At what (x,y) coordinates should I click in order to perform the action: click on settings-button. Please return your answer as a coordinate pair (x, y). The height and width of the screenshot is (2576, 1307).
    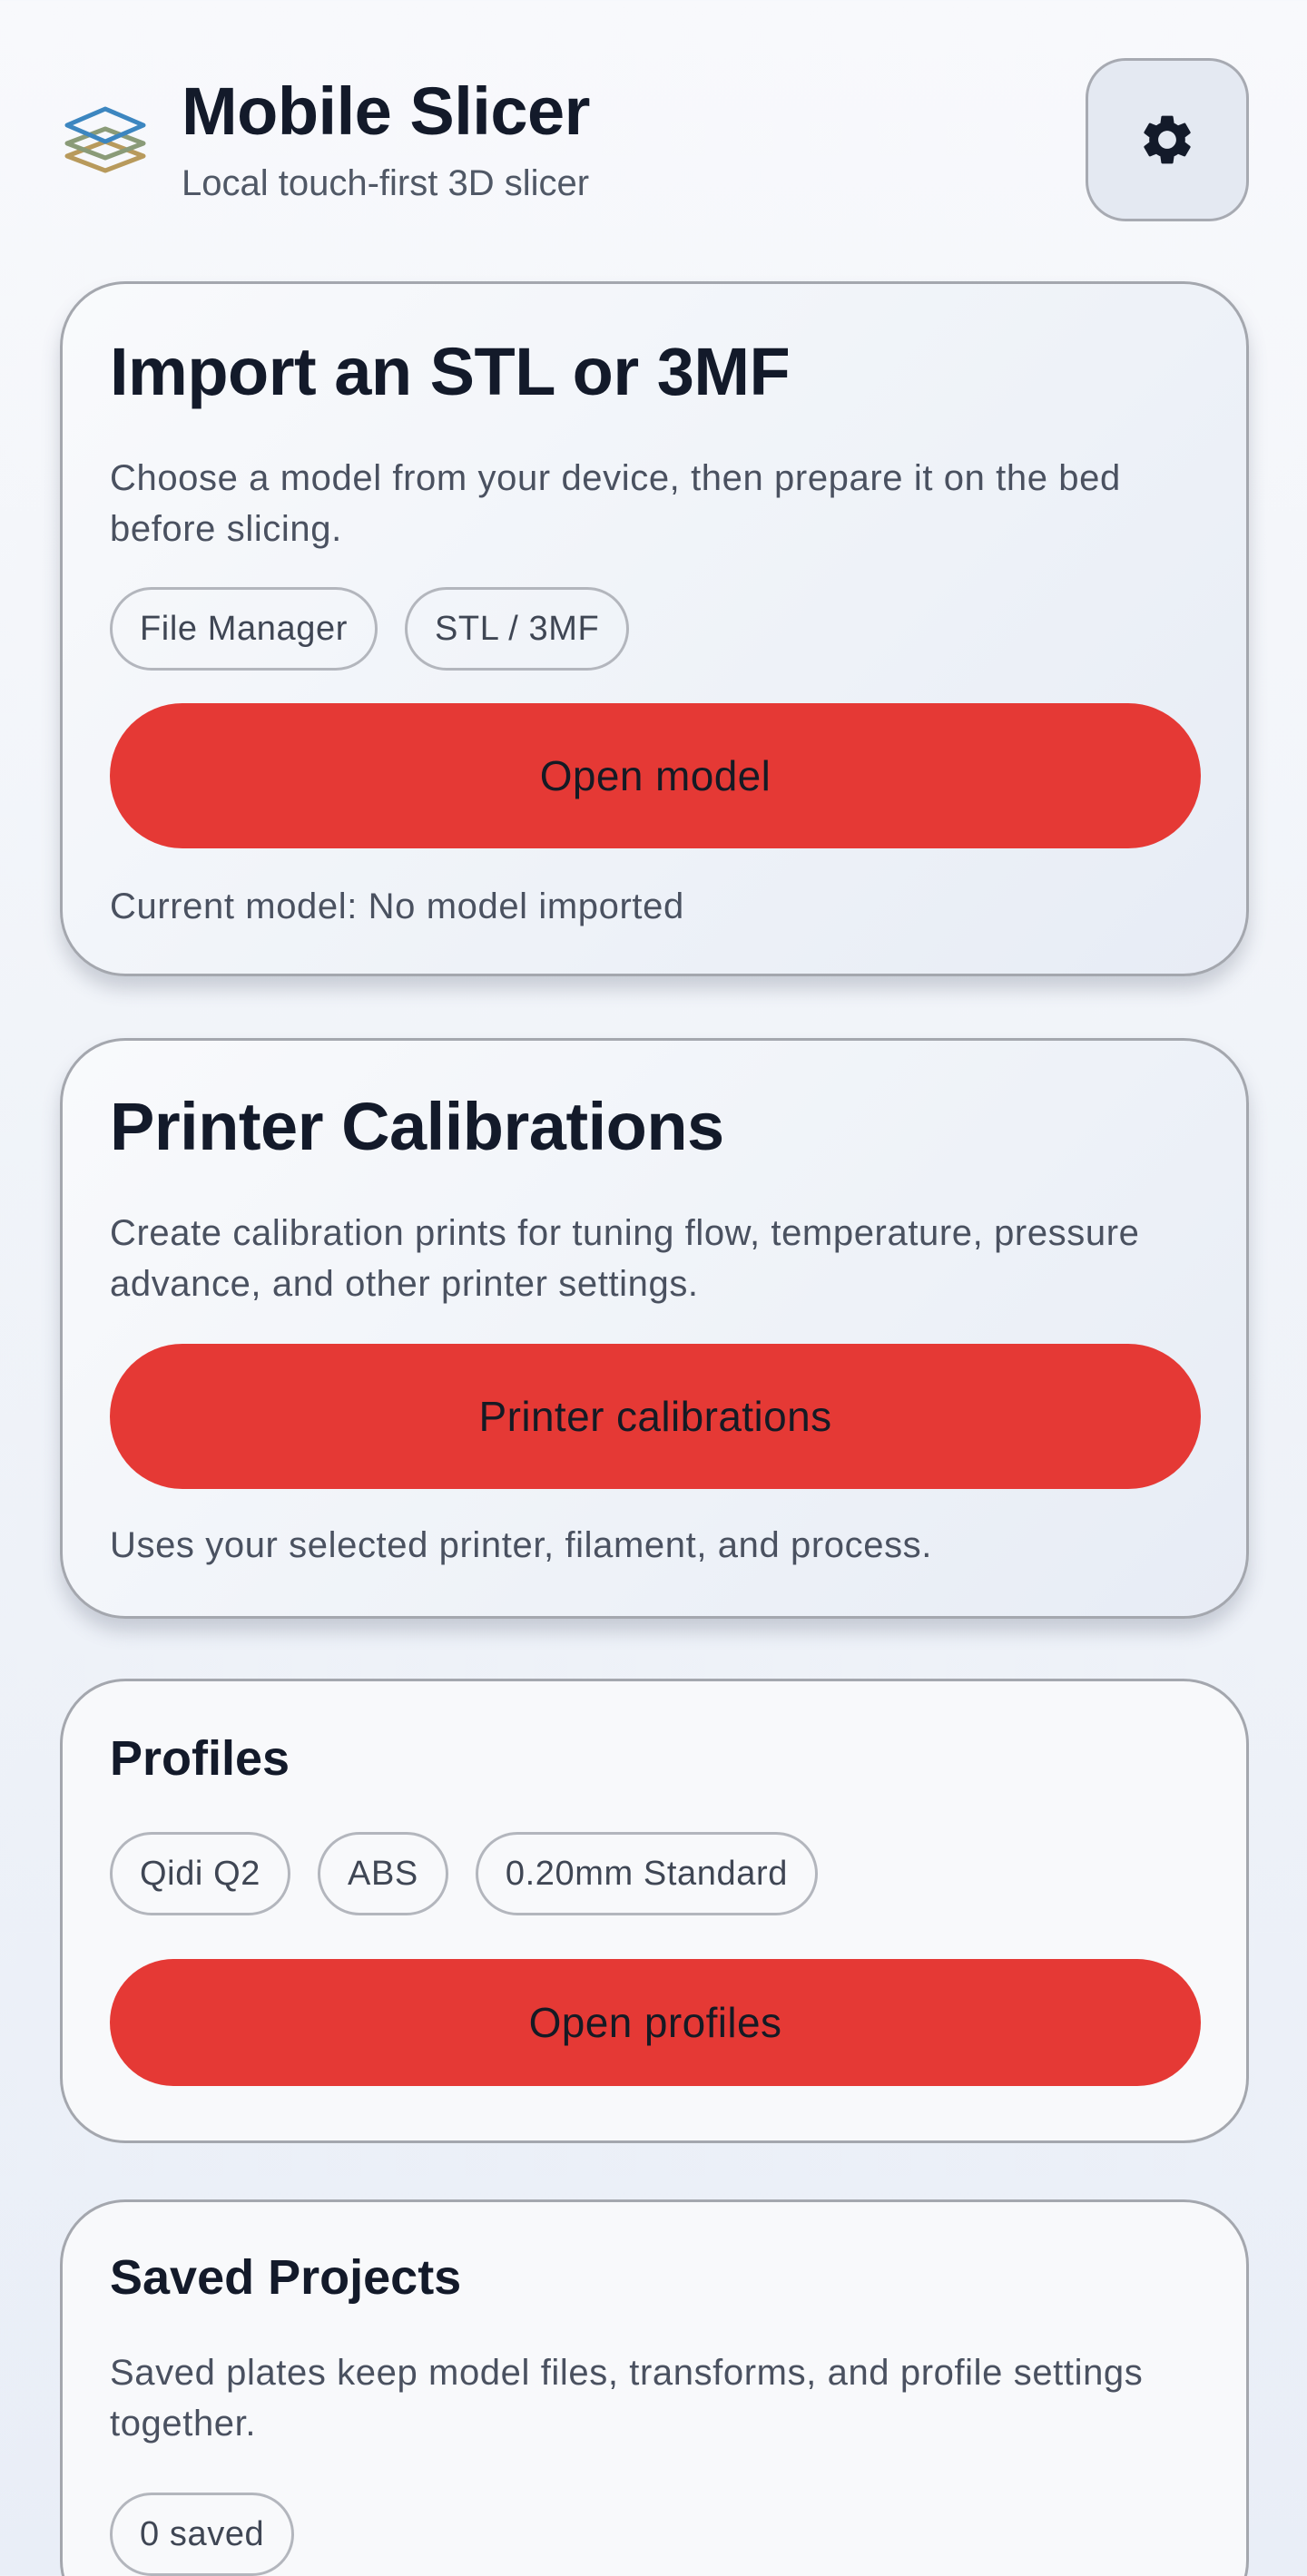
    Looking at the image, I should click on (1167, 139).